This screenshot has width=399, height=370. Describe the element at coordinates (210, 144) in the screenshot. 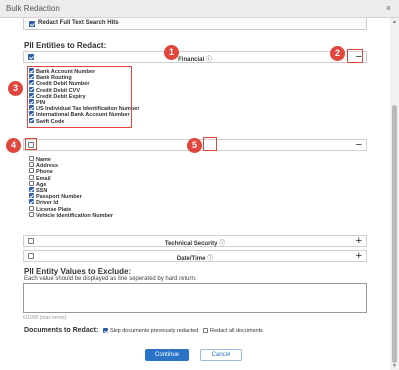

I see `annotation-highlight-info` at that location.